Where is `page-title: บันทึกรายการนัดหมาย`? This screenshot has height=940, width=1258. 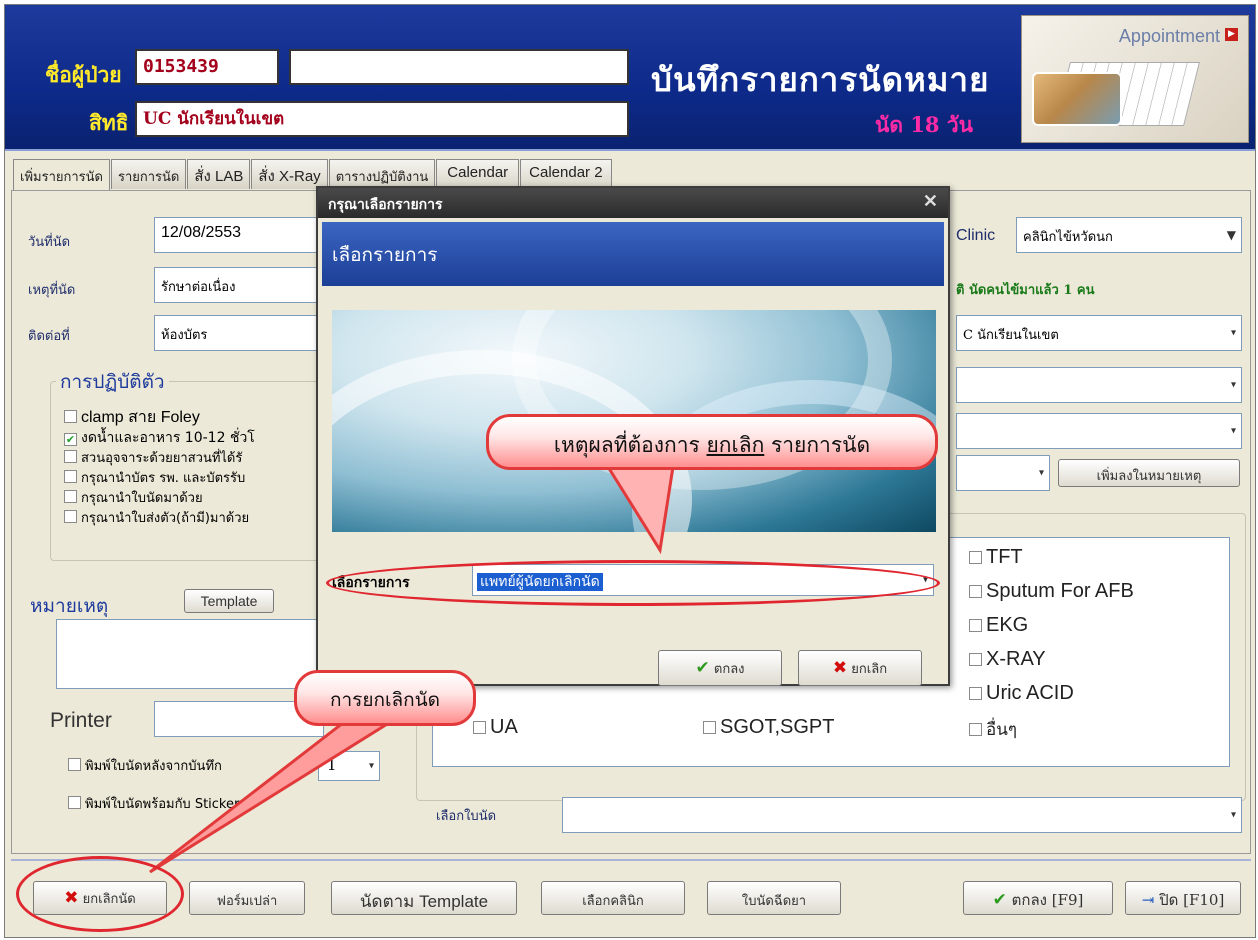
page-title: บันทึกรายการนัดหมาย is located at coordinates (820, 79).